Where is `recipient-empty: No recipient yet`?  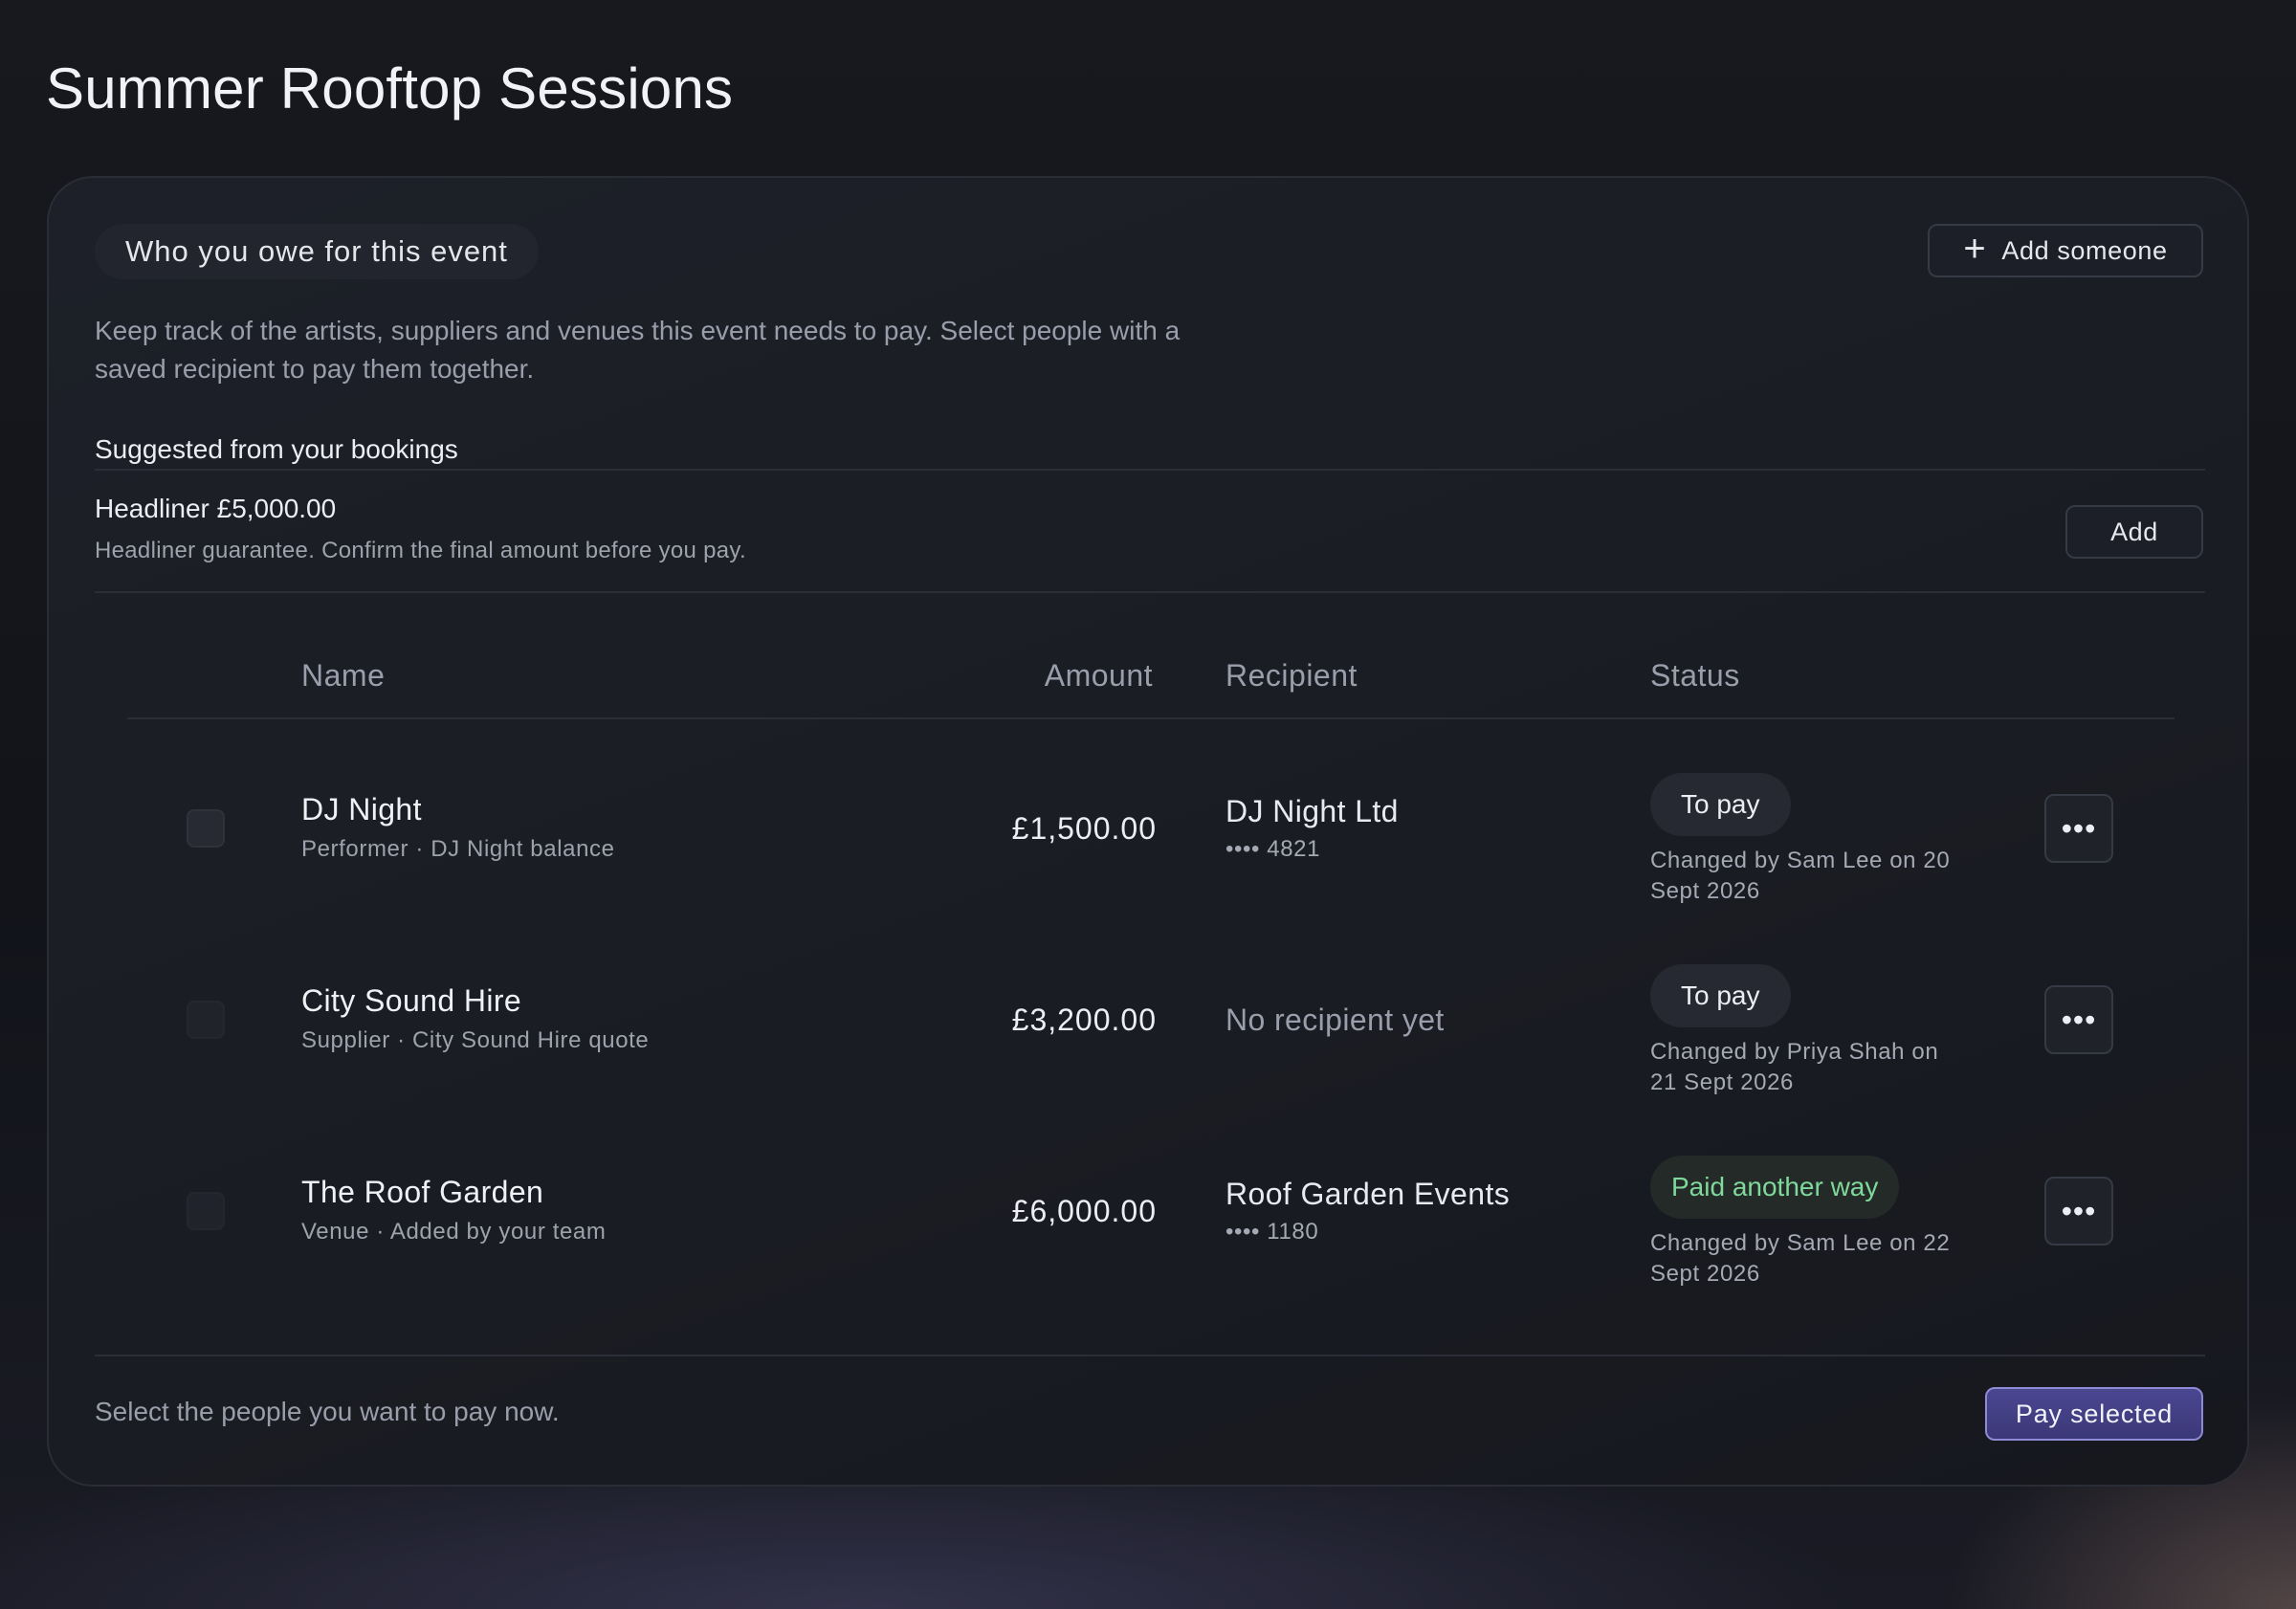 recipient-empty: No recipient yet is located at coordinates (1335, 1020).